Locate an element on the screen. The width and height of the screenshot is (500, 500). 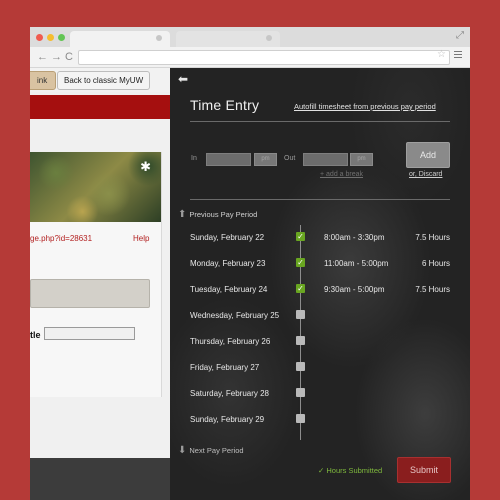
partial-button: ink is located at coordinates (43, 80).